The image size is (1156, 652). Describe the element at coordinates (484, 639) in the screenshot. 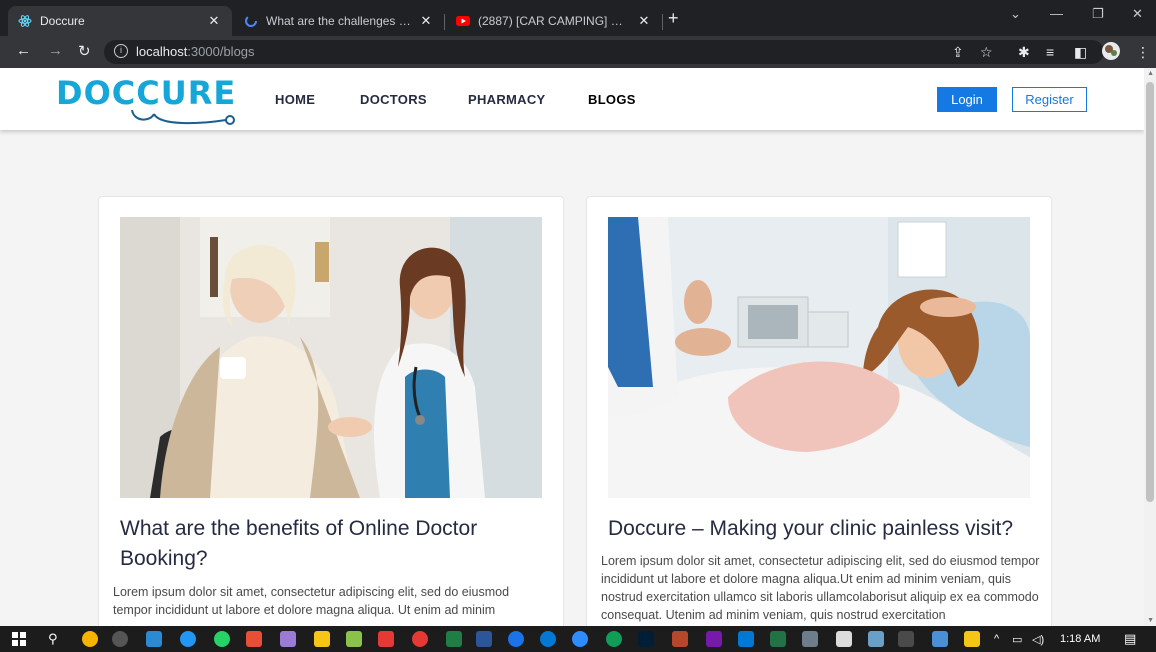

I see `word-icon` at that location.